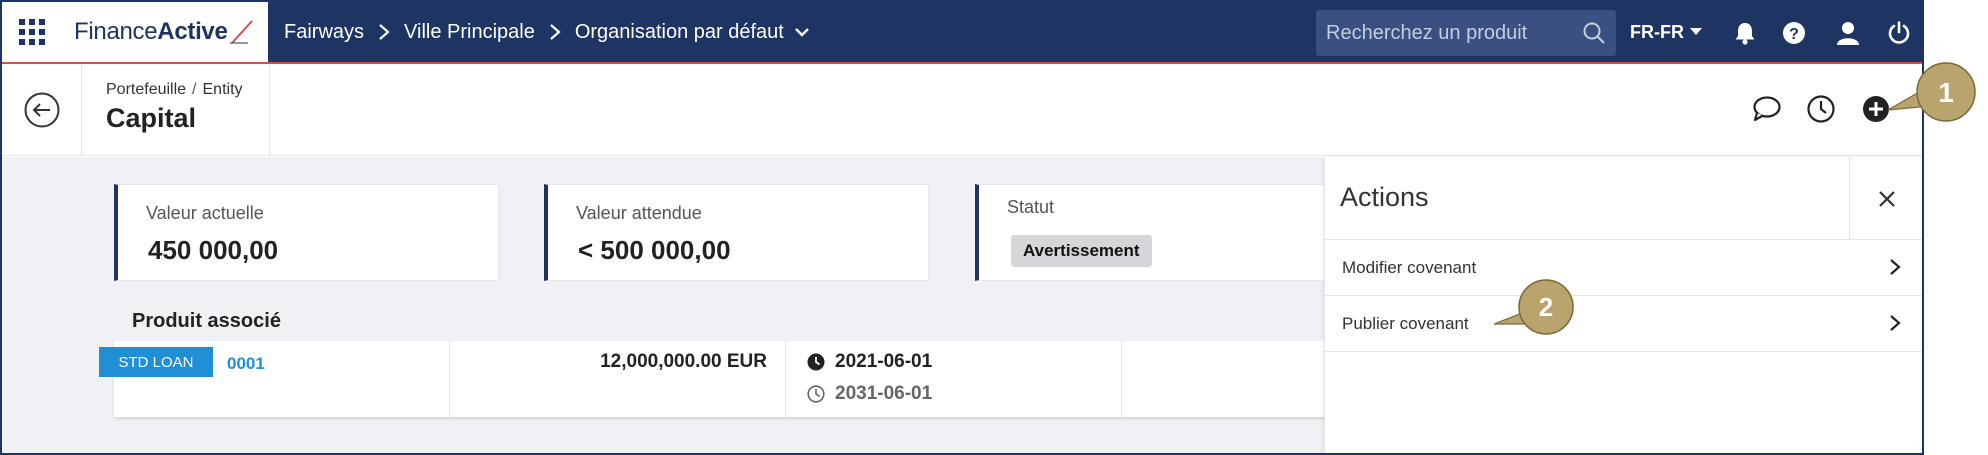 The width and height of the screenshot is (1988, 455). I want to click on product-search, so click(1466, 33).